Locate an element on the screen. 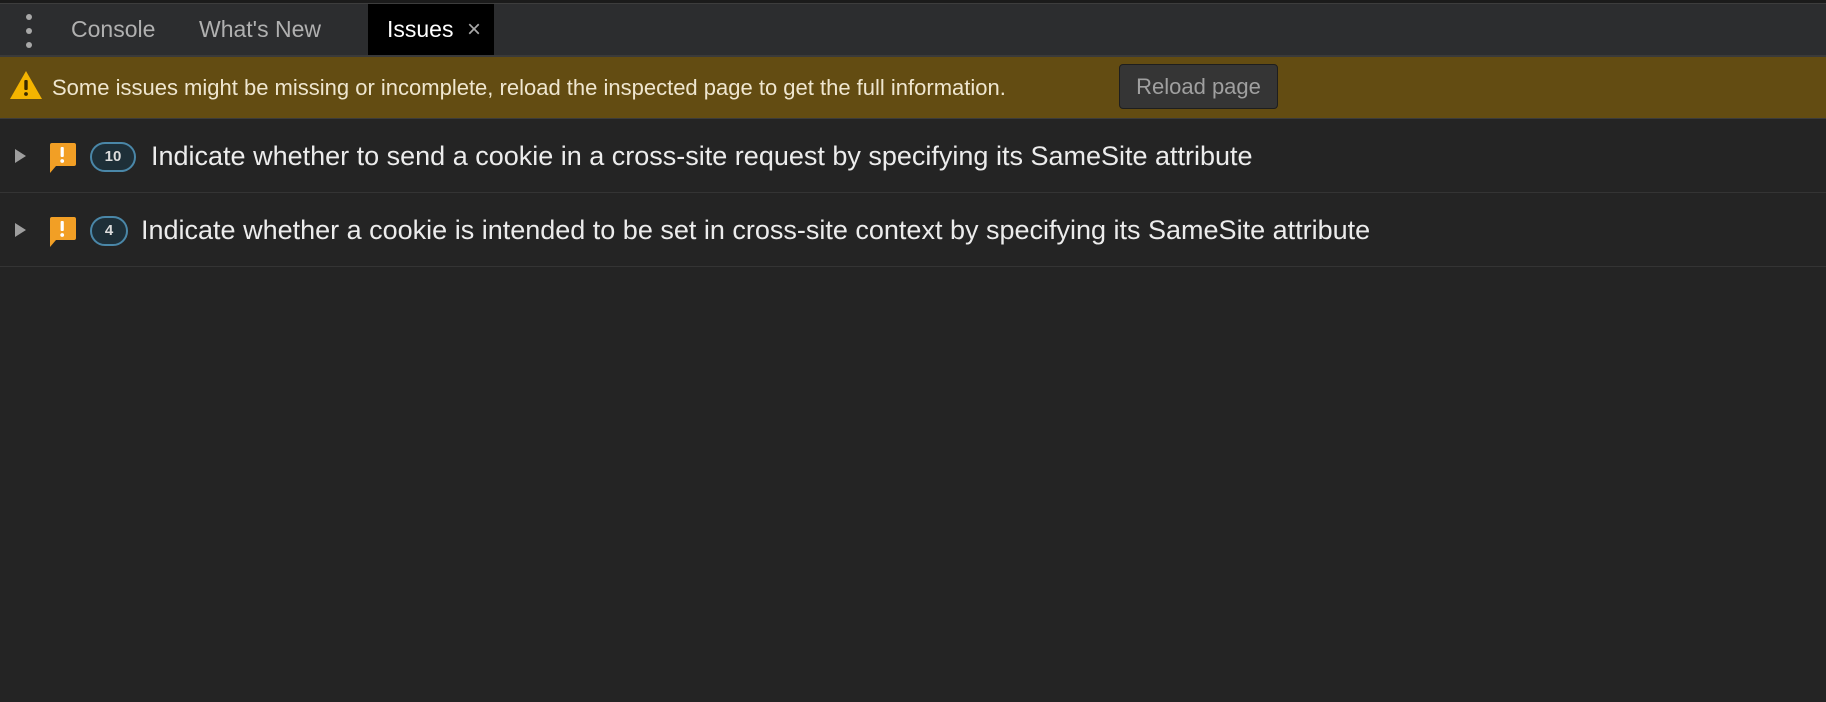  tab-issues-label: Issues is located at coordinates (420, 29).